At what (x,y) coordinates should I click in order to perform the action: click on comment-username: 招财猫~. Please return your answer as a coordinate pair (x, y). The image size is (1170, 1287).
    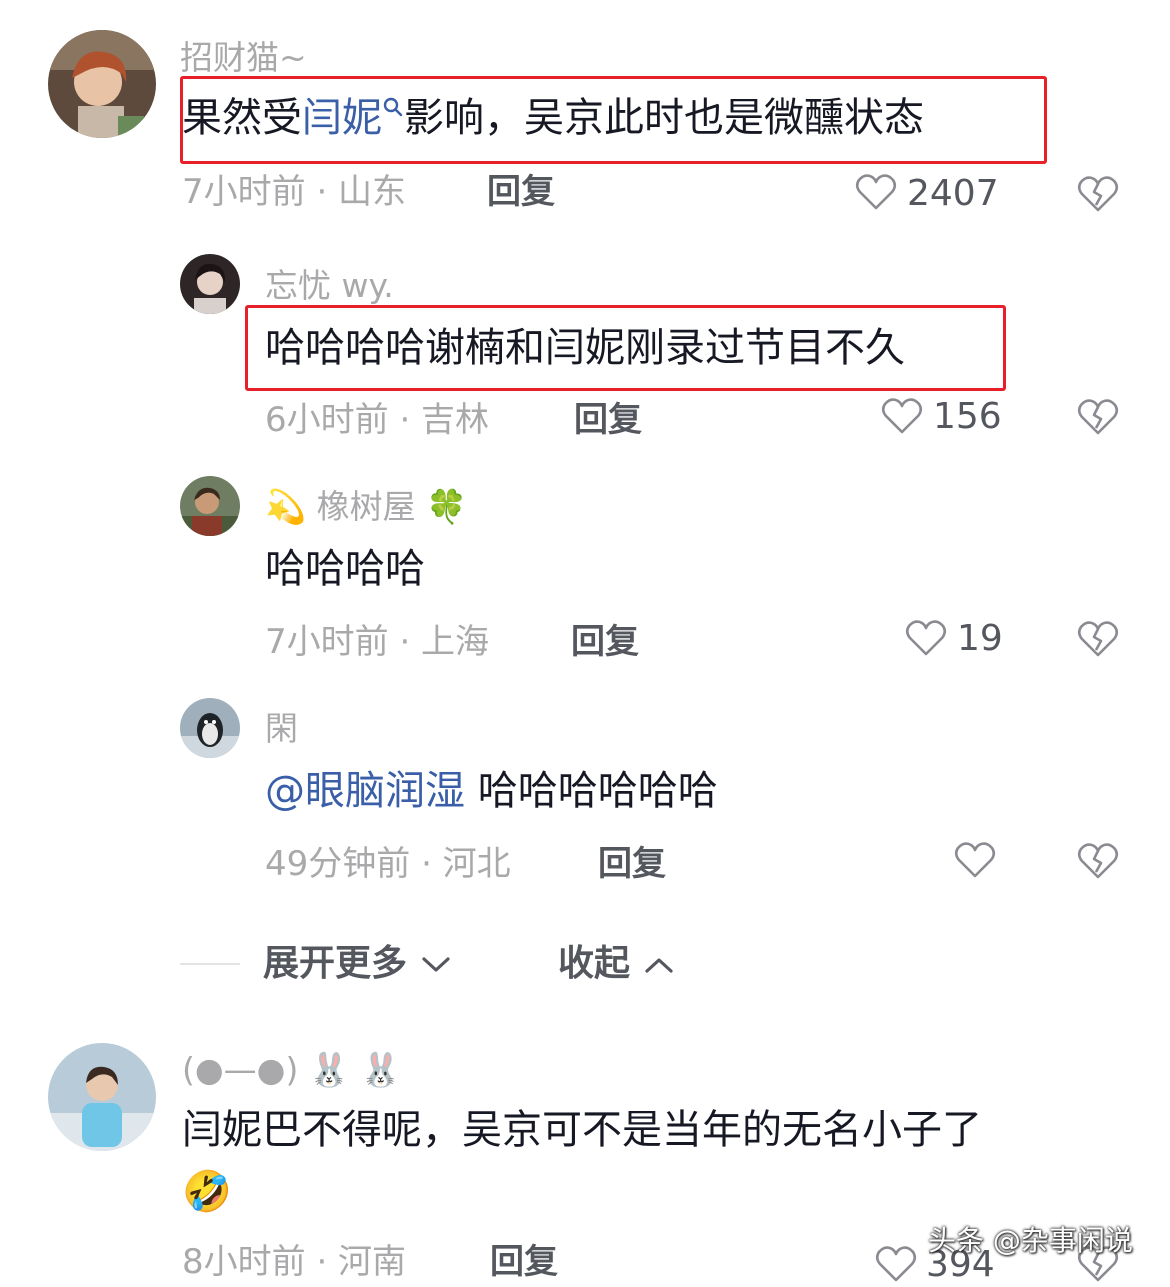
    Looking at the image, I should click on (243, 58).